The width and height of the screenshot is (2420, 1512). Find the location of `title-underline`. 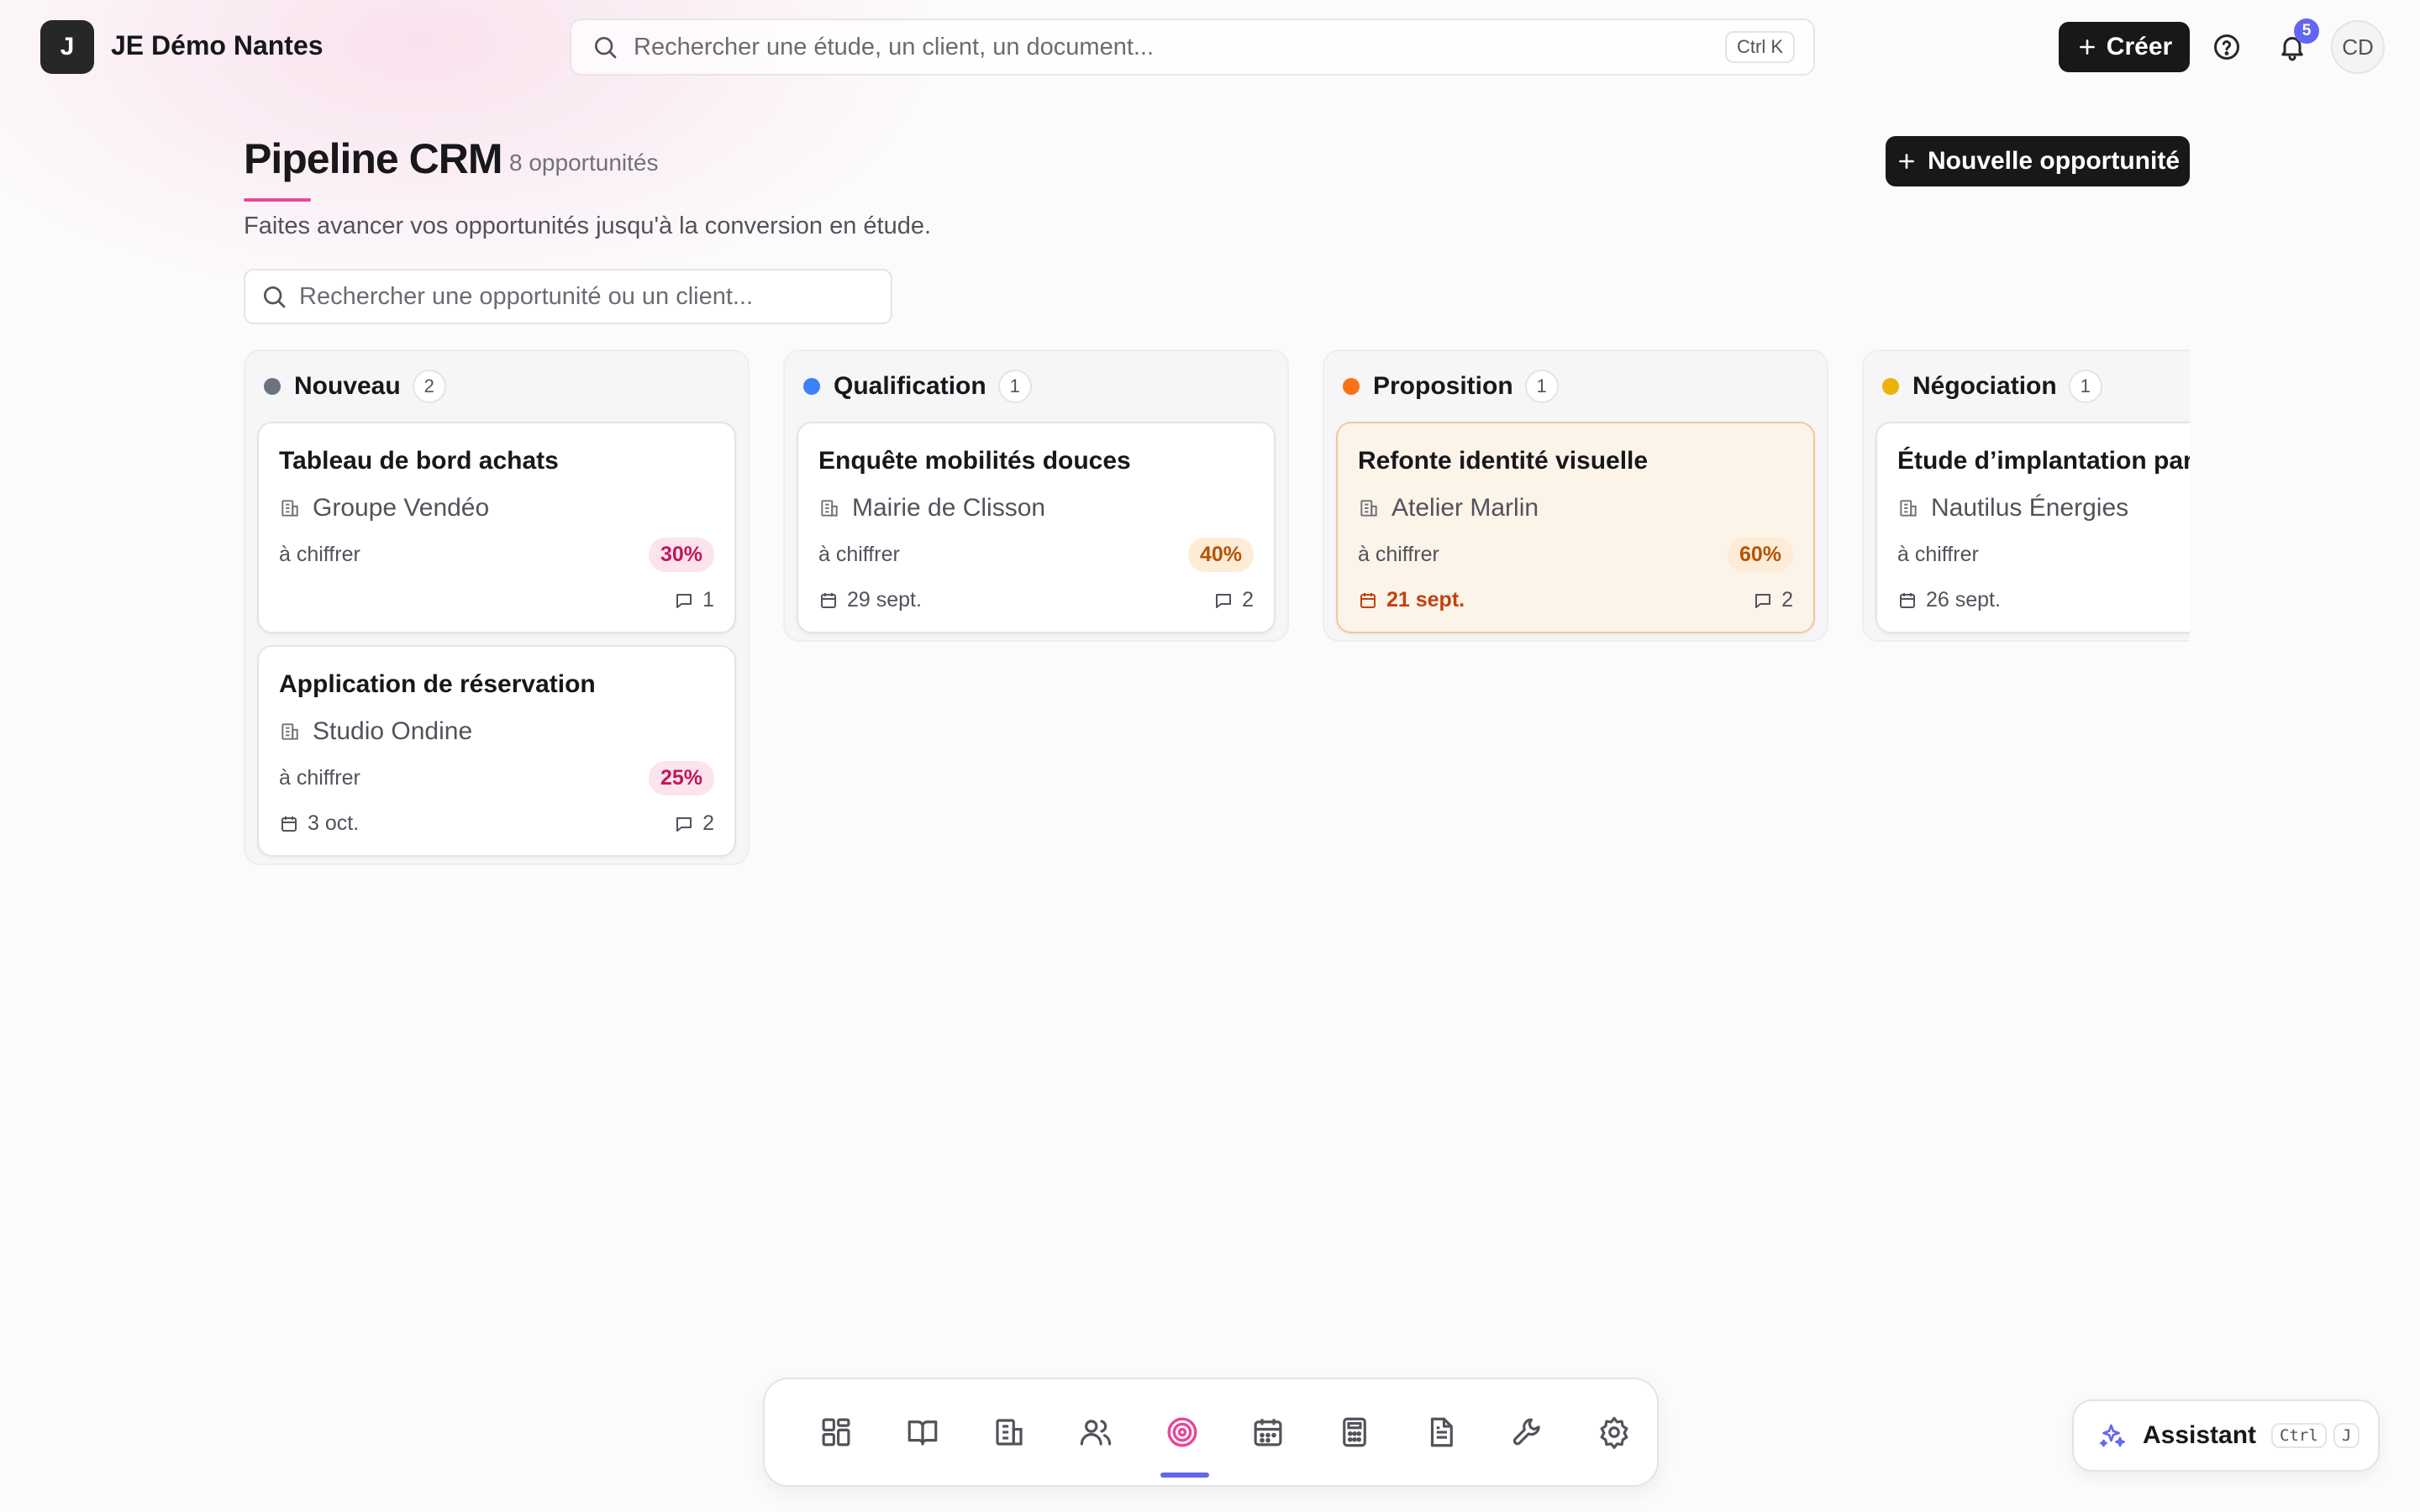

title-underline is located at coordinates (277, 200).